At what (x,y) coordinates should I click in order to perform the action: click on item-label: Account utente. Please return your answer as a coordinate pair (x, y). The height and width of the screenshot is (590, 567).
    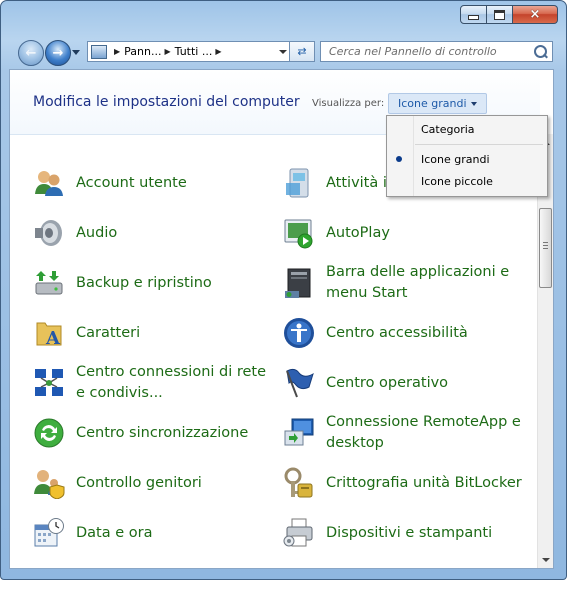
    Looking at the image, I should click on (131, 182).